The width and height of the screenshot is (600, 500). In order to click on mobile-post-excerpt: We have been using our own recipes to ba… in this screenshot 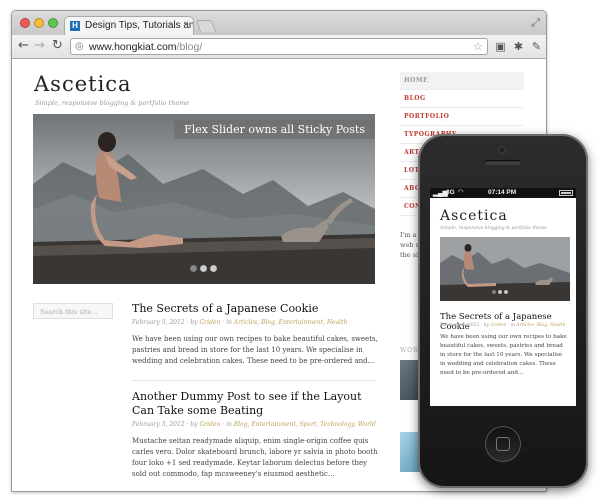, I will do `click(503, 355)`.